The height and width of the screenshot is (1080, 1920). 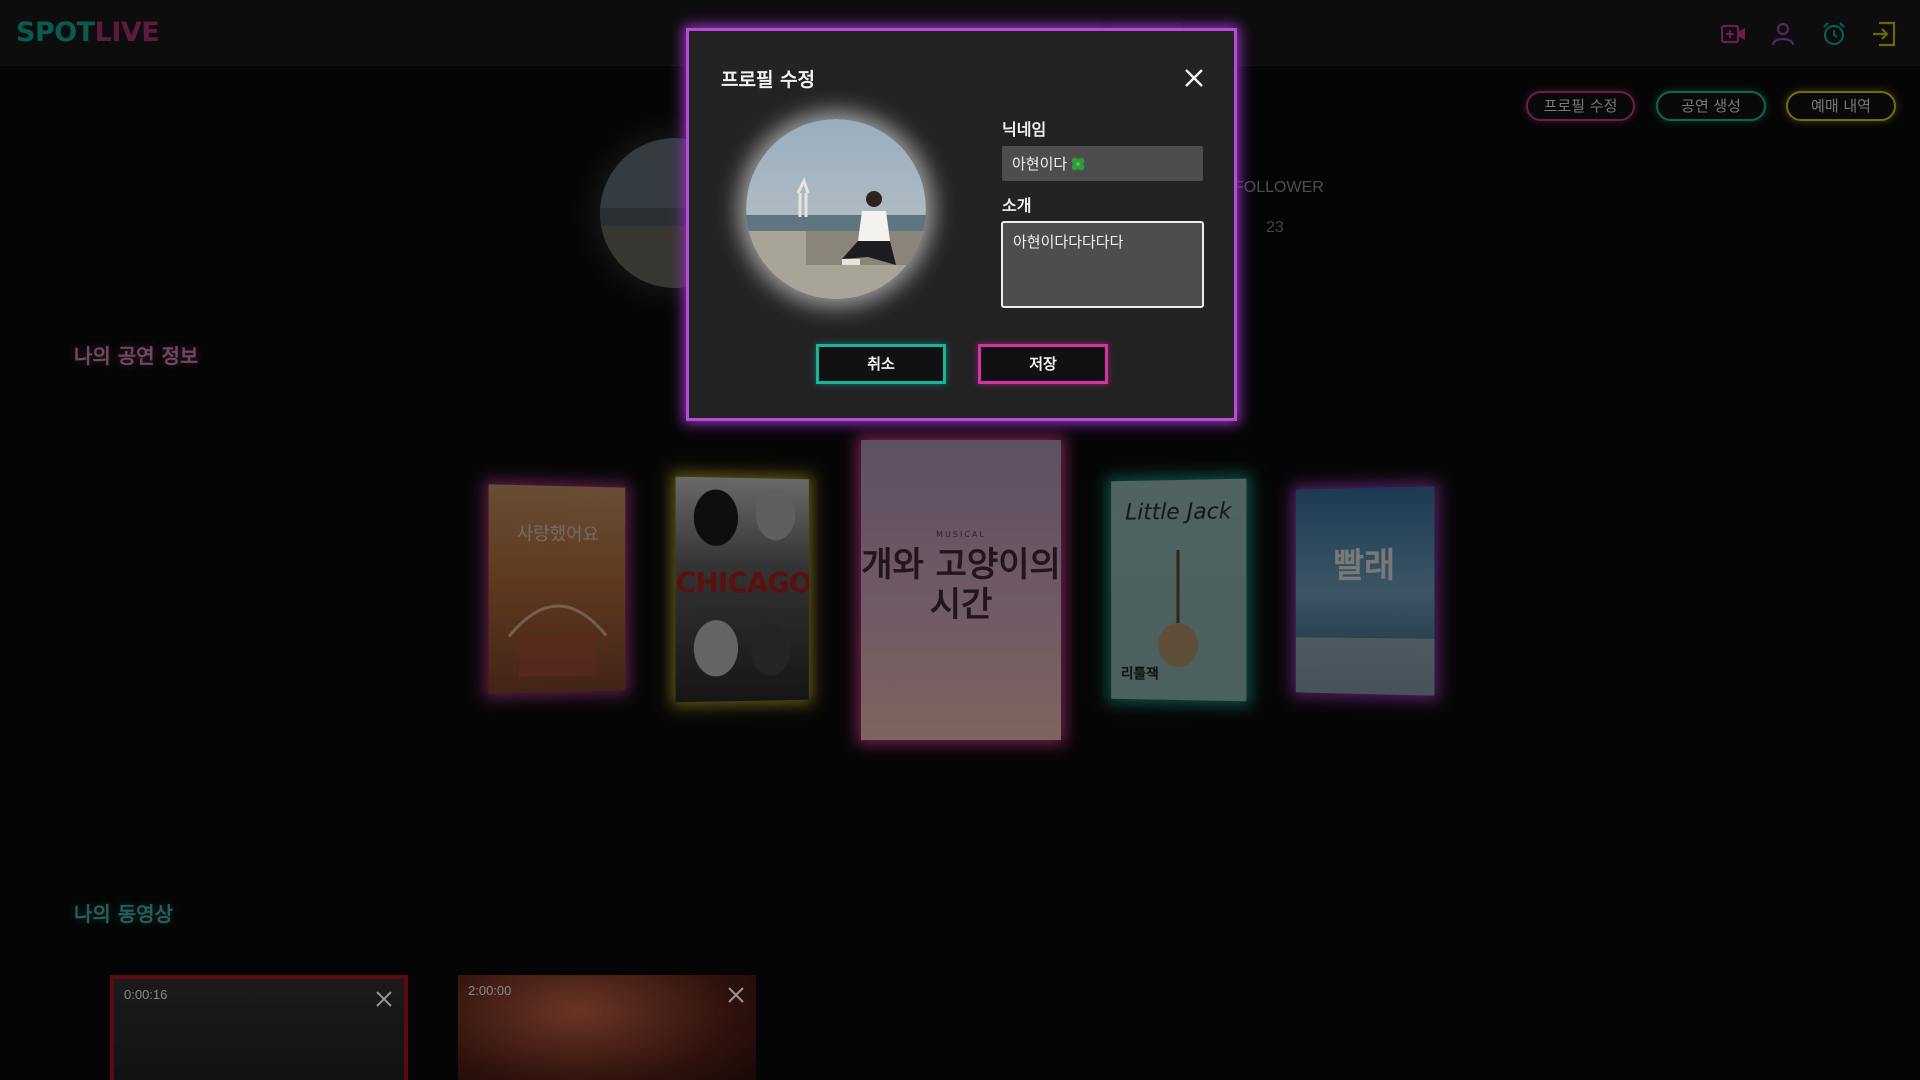 What do you see at coordinates (1024, 129) in the screenshot?
I see `nickname-label: 닉네임` at bounding box center [1024, 129].